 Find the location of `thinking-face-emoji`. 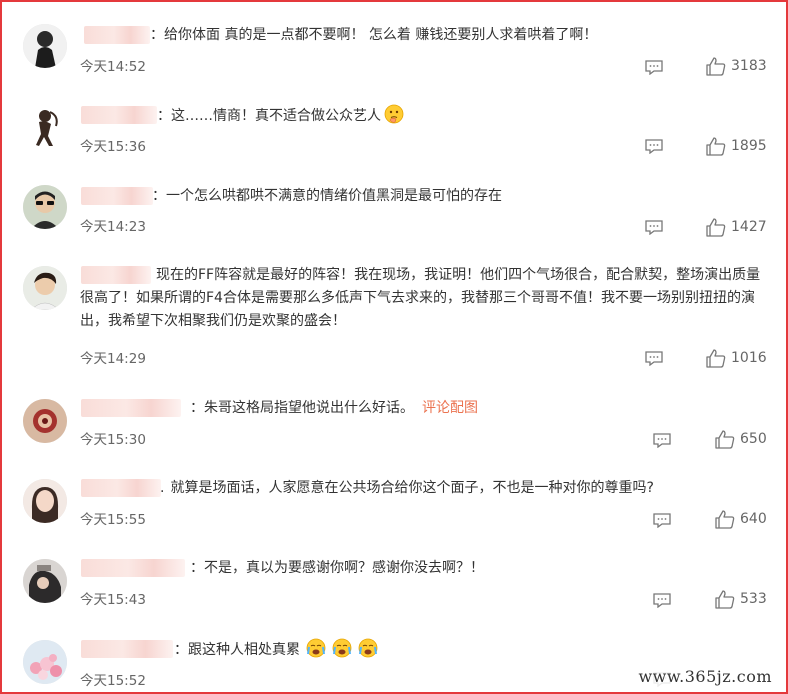

thinking-face-emoji is located at coordinates (394, 114).